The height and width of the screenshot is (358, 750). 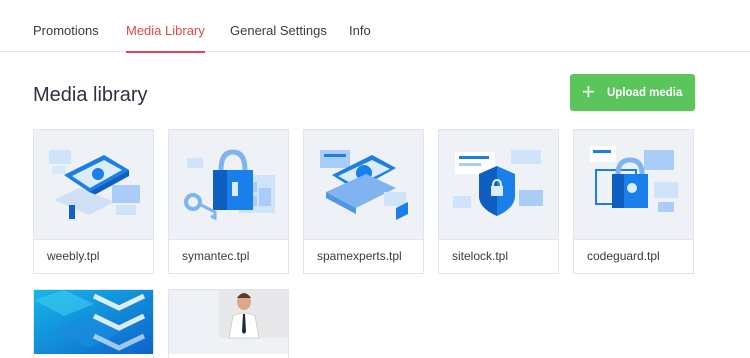 I want to click on media-card-spamexperts: spamexperts.tpl, so click(x=363, y=201).